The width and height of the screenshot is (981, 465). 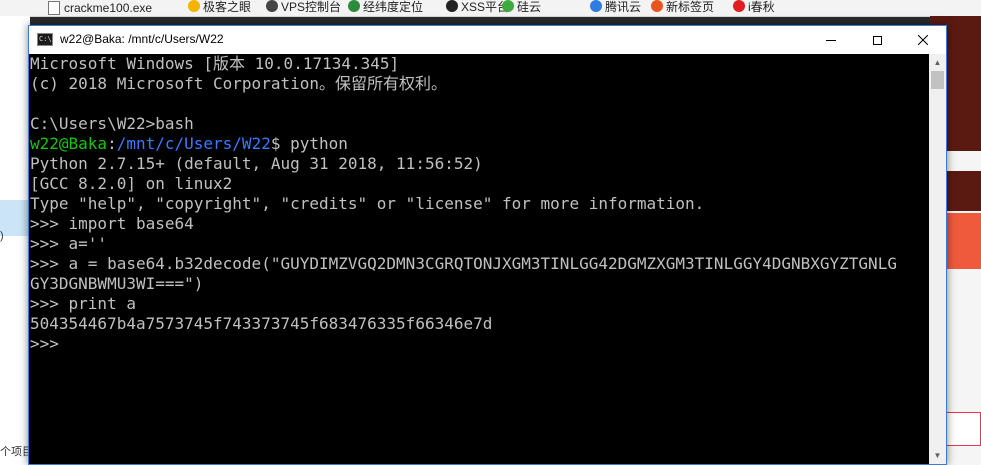 I want to click on console-text: $ python, so click(x=309, y=143).